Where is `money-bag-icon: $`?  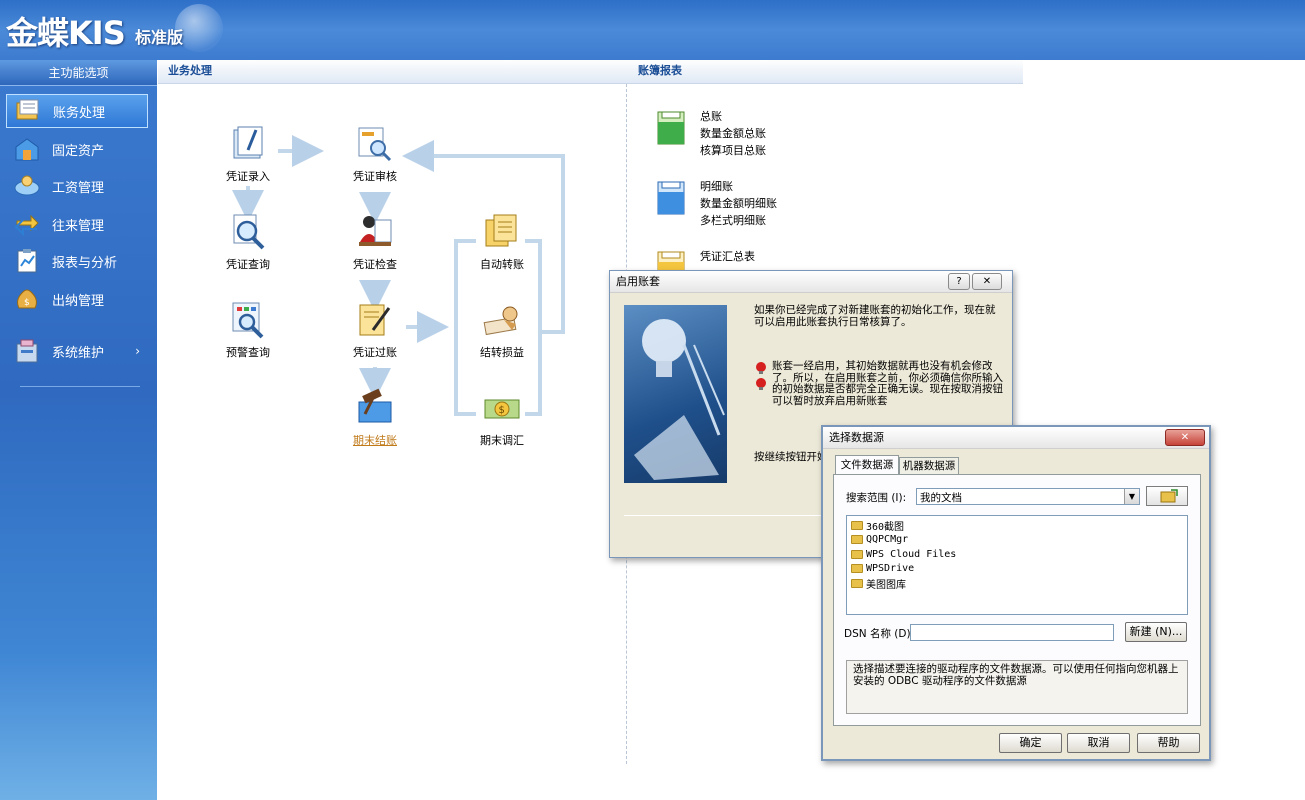 money-bag-icon: $ is located at coordinates (27, 299).